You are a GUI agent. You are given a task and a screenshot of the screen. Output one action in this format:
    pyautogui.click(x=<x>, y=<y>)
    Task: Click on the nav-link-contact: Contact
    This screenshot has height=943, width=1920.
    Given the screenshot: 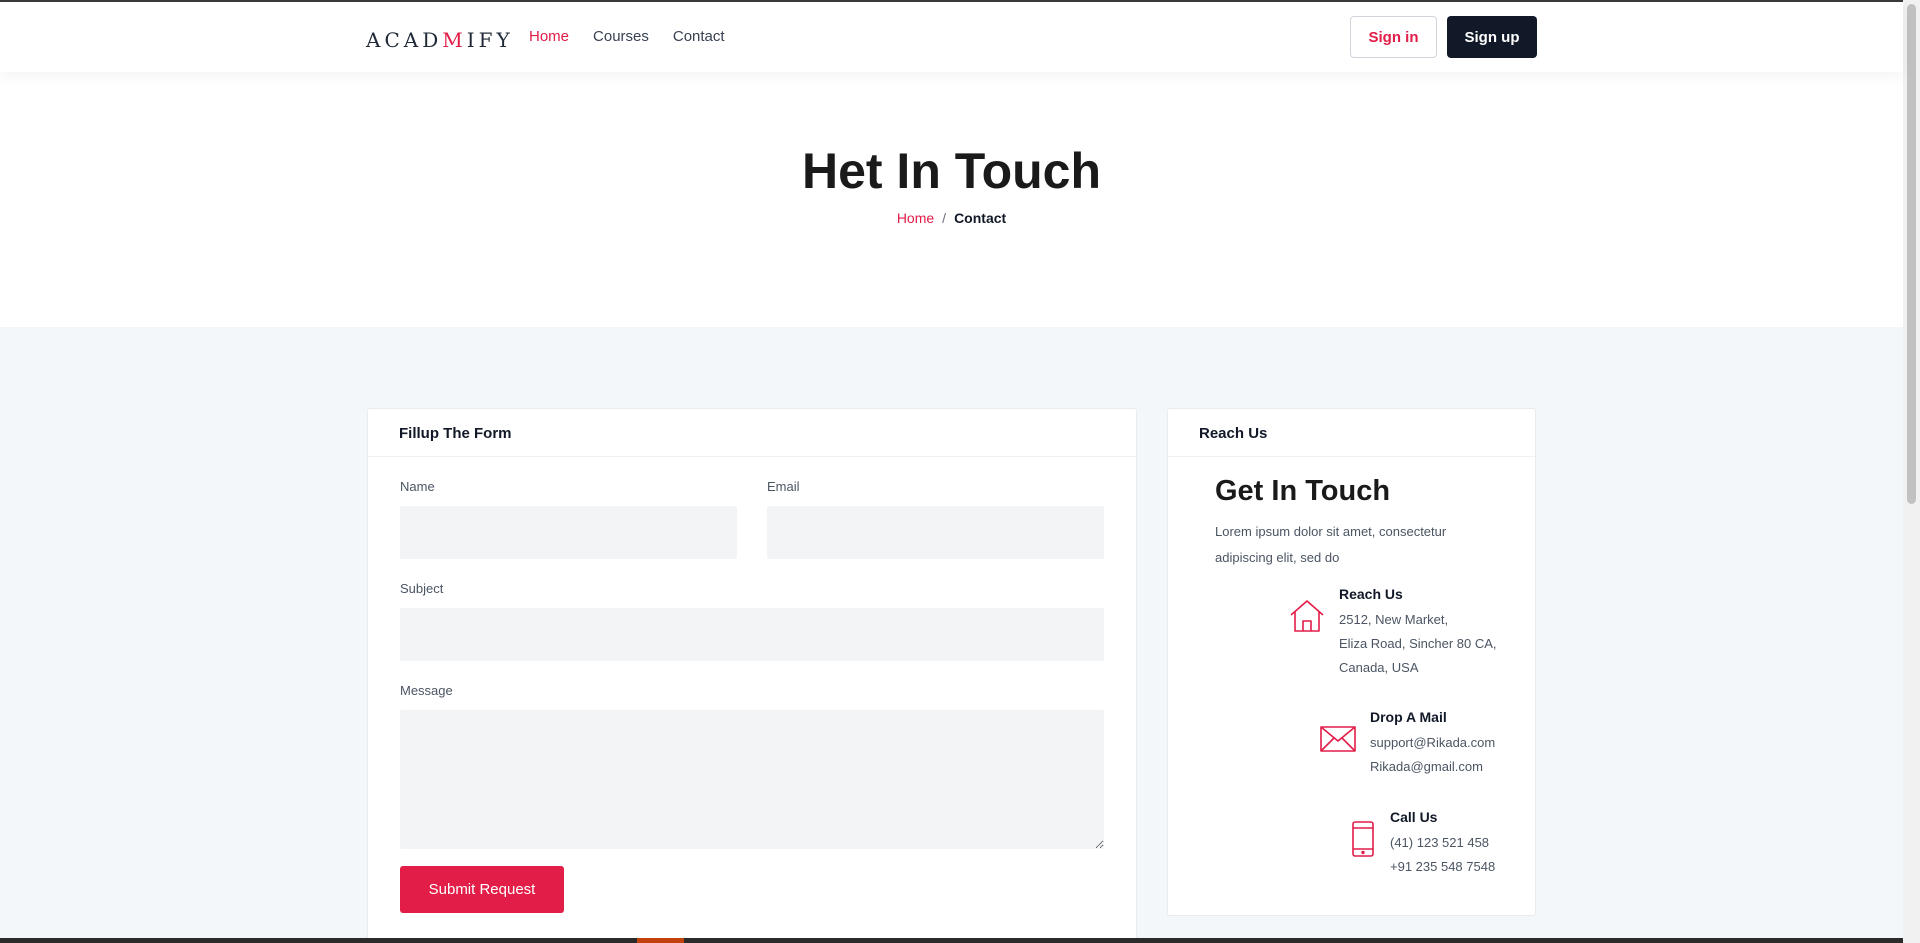 What is the action you would take?
    pyautogui.click(x=699, y=36)
    